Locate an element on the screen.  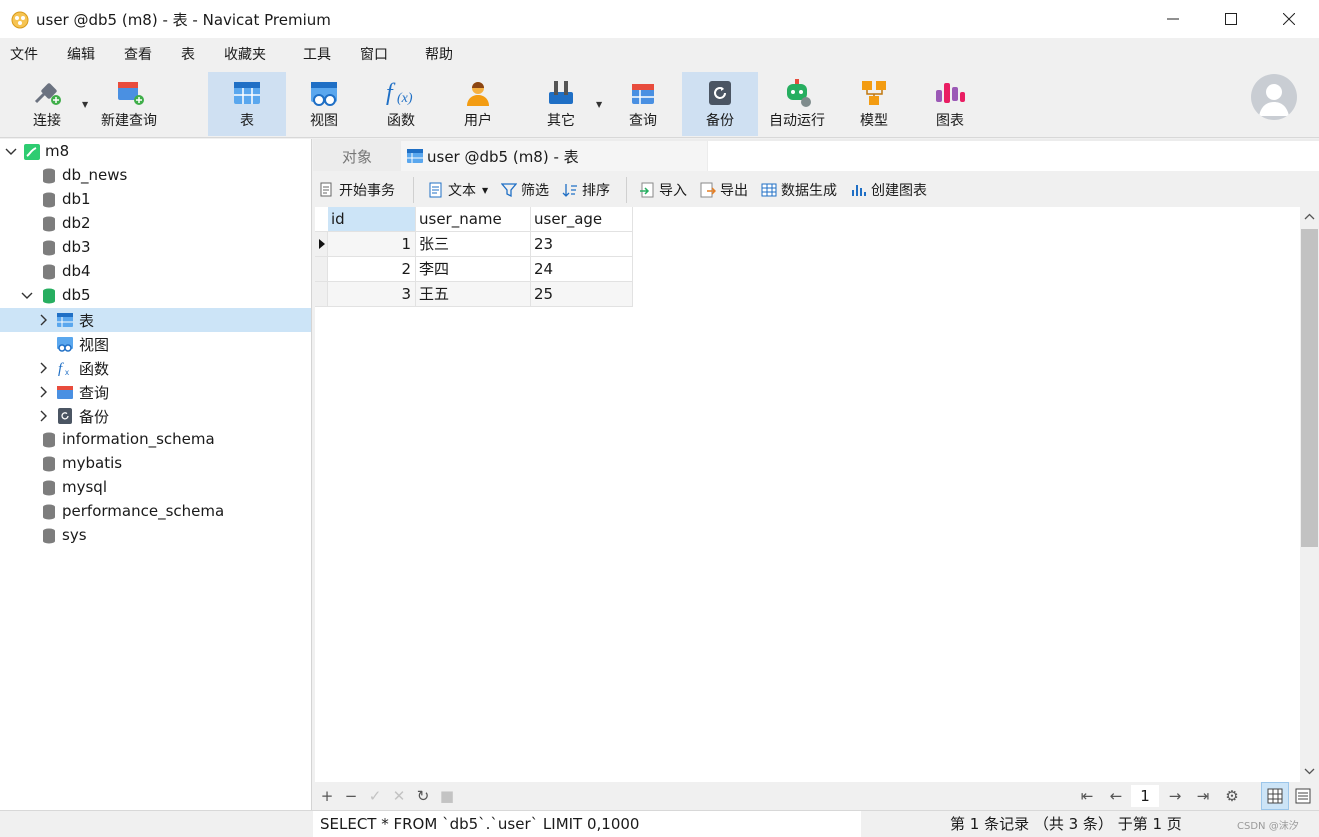
table-cell: 李四 is located at coordinates (473, 269).